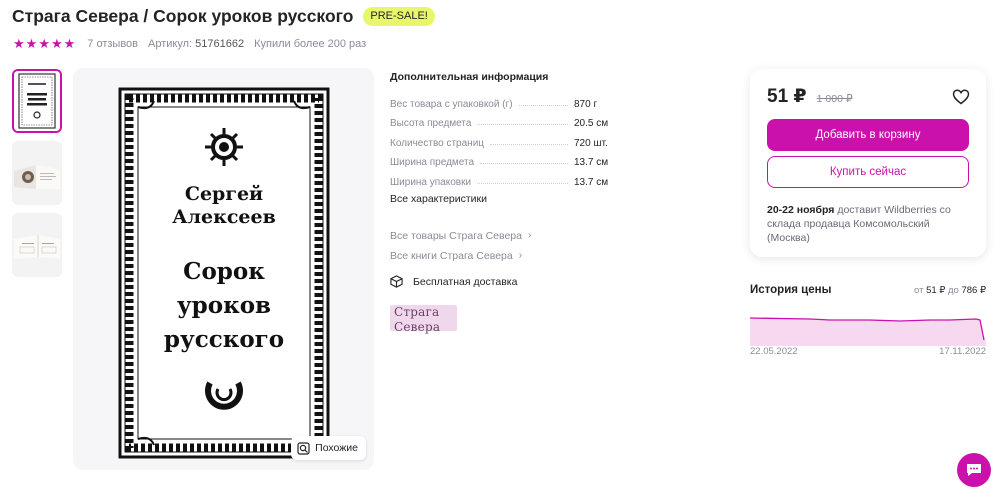 This screenshot has height=498, width=1000. Describe the element at coordinates (37, 101) in the screenshot. I see `thumbnail-cover` at that location.